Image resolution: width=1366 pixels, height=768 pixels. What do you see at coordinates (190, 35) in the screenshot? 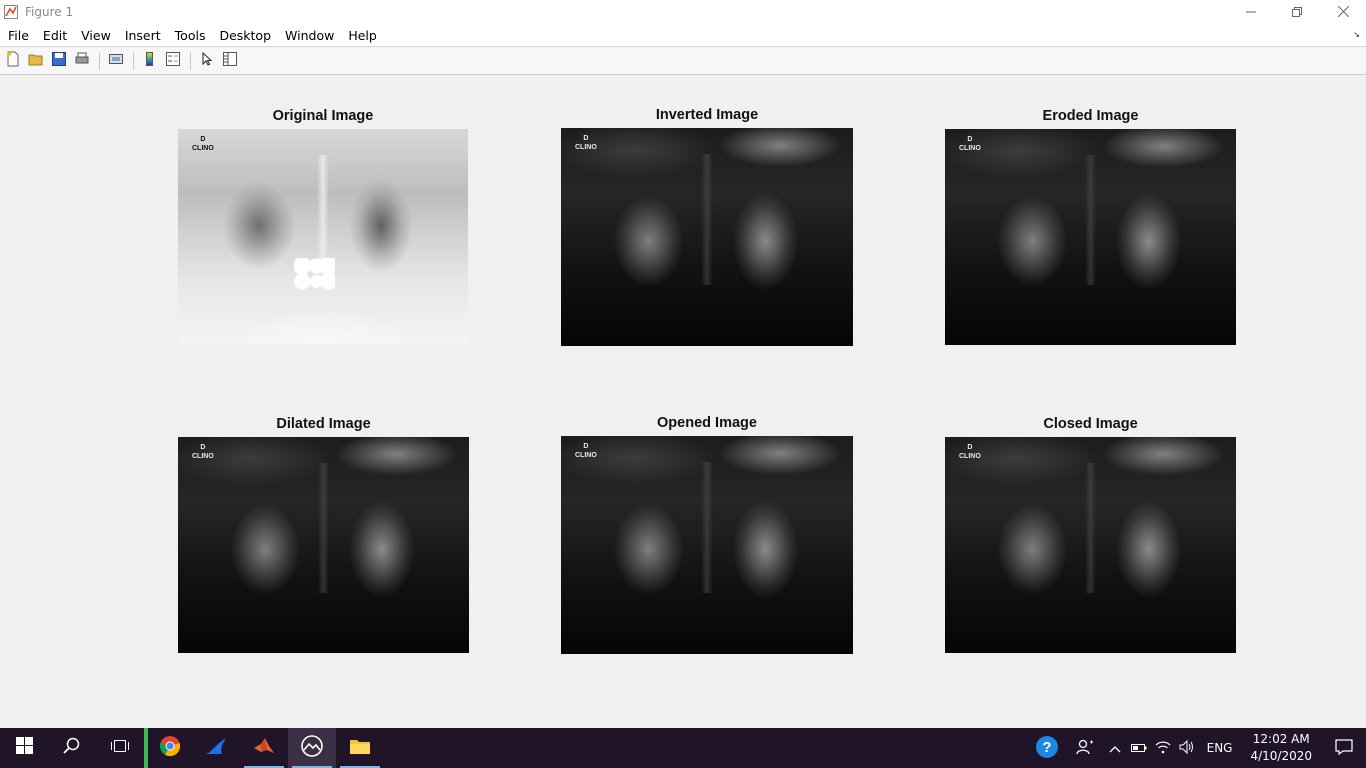
I see `menu-tools: Tools` at bounding box center [190, 35].